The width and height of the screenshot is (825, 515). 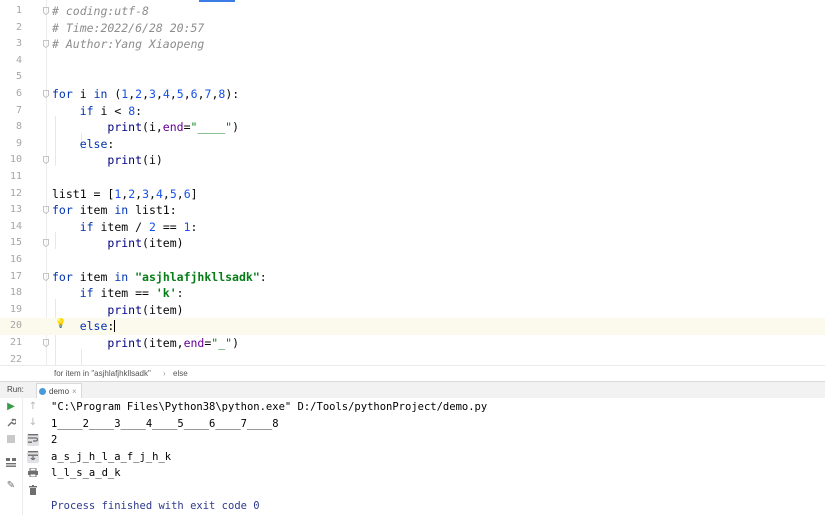 What do you see at coordinates (412, 343) in the screenshot?
I see `code-line: 21 print(item,end="_")` at bounding box center [412, 343].